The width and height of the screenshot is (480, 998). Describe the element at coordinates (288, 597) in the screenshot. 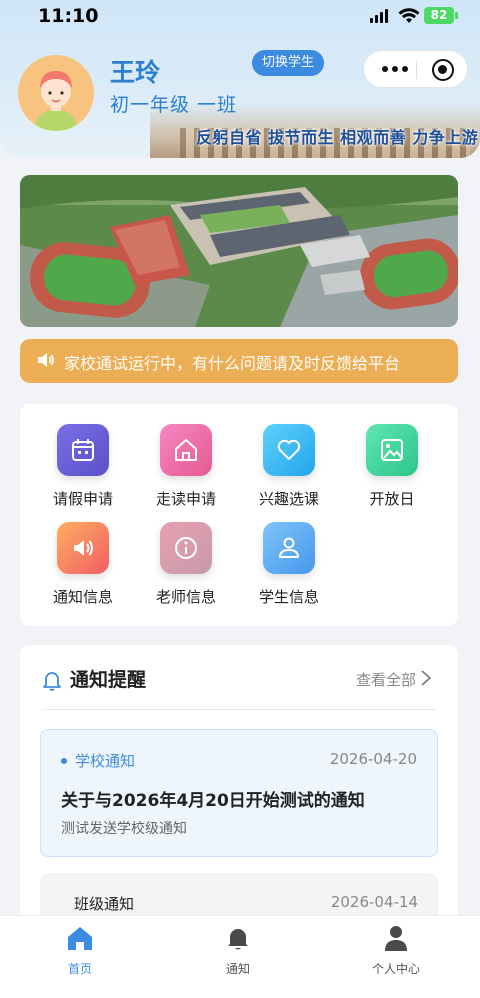

I see `quick-menu-label: 学生信息` at that location.